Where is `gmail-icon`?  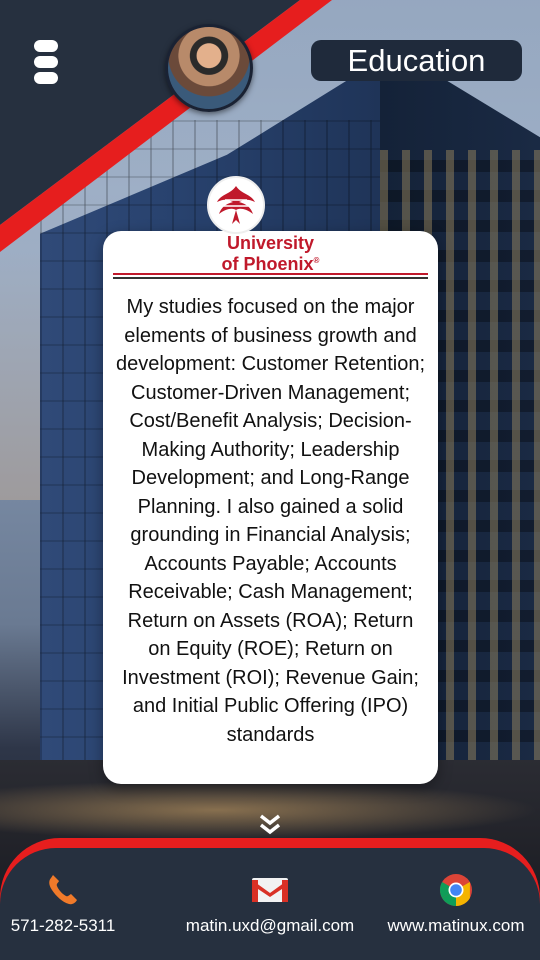 gmail-icon is located at coordinates (270, 890).